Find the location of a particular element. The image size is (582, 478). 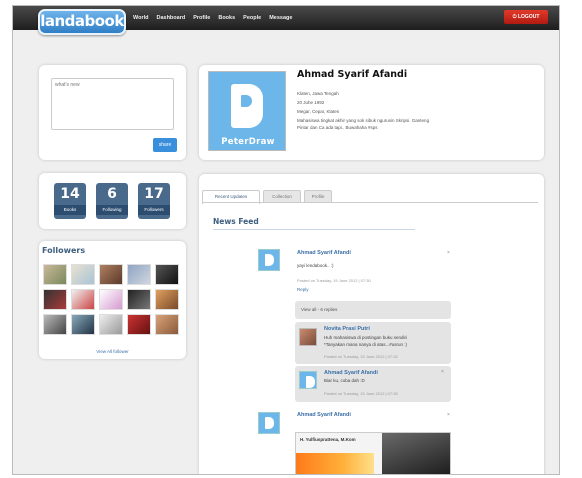

post-image-caption: H. Yulfiusprattena, M.Kom is located at coordinates (328, 439).